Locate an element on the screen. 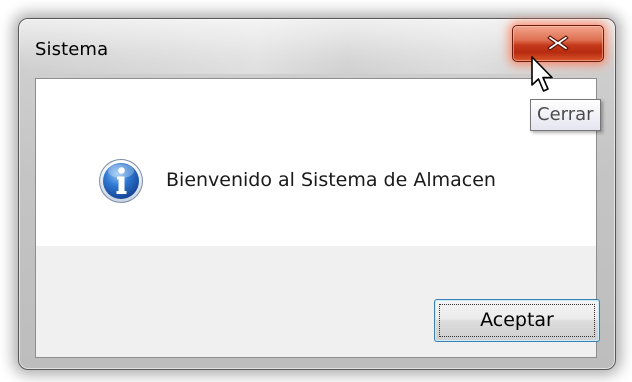  window-title: Sistema is located at coordinates (72, 49).